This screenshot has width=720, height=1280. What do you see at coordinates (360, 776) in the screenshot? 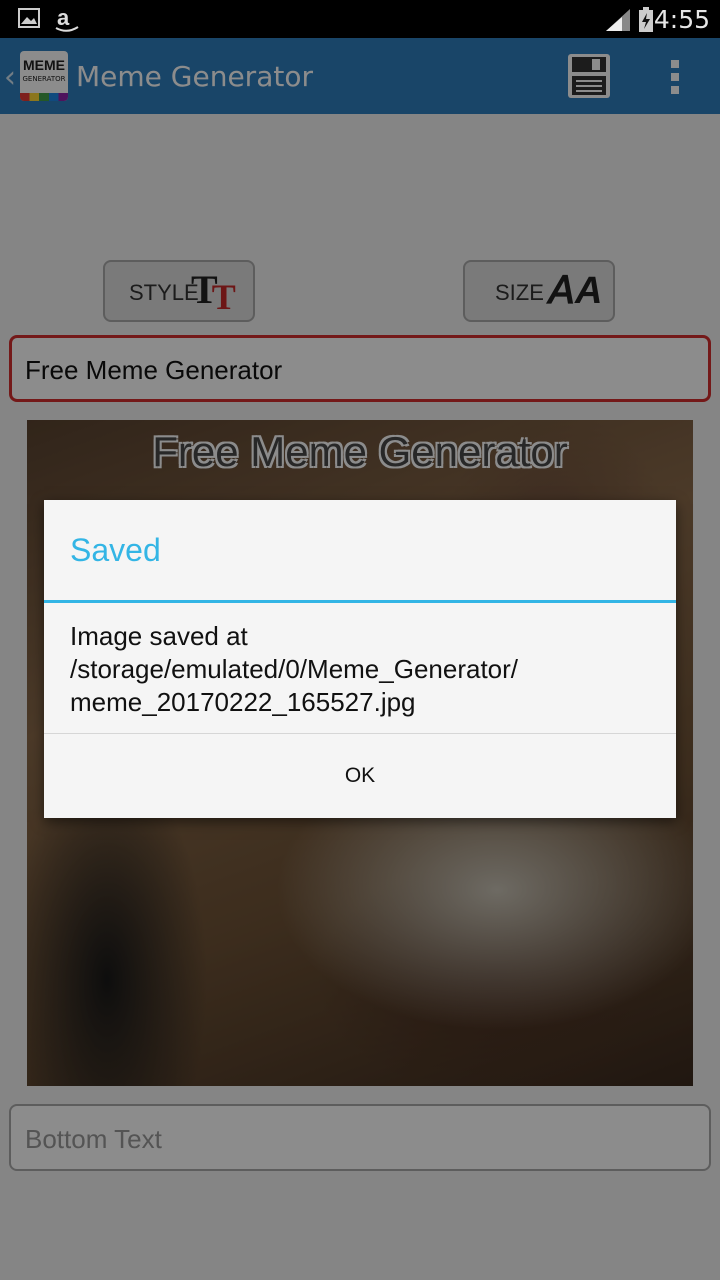
I see `ok-button: OK` at bounding box center [360, 776].